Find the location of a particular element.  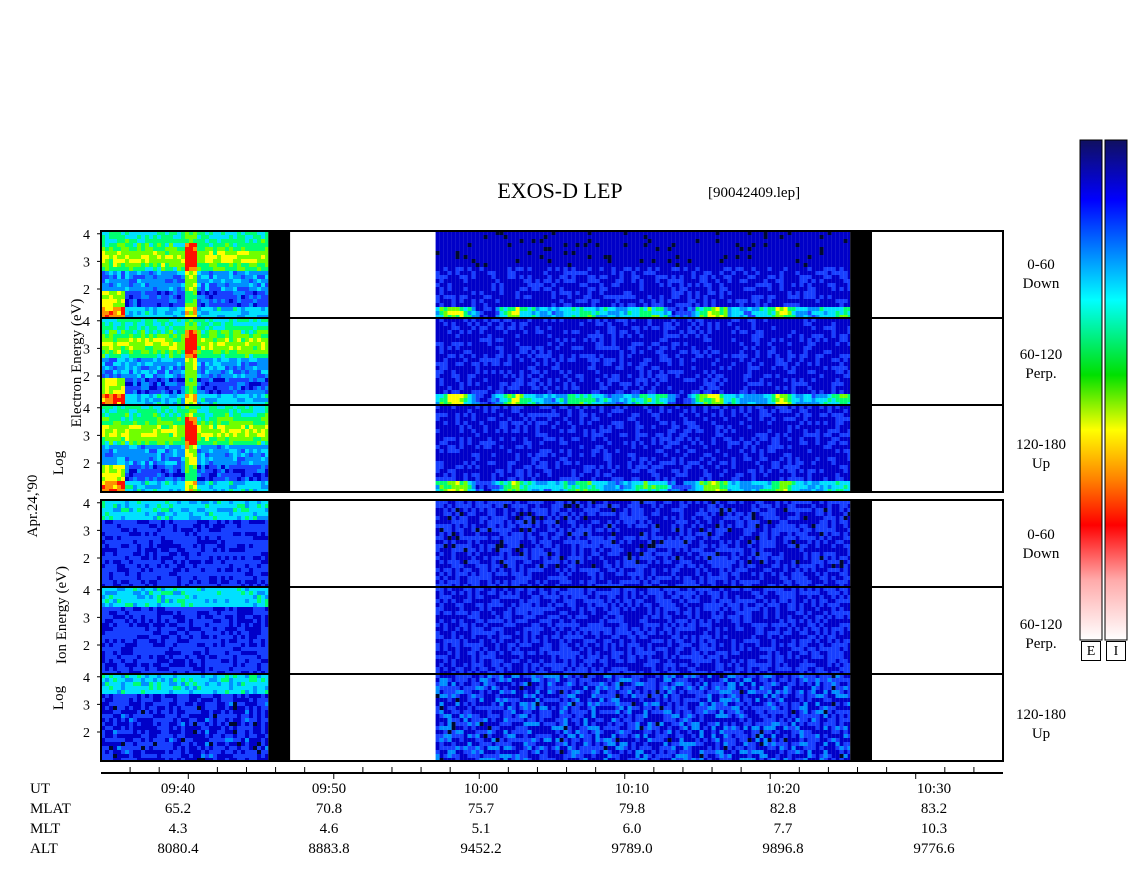

spectrogram-panel-ion-0: 2 3 4 is located at coordinates (543, 542).